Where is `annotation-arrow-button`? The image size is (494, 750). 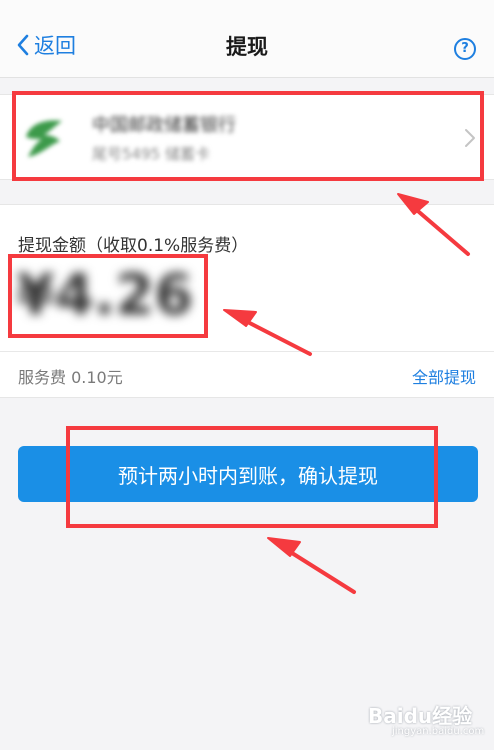 annotation-arrow-button is located at coordinates (311, 565).